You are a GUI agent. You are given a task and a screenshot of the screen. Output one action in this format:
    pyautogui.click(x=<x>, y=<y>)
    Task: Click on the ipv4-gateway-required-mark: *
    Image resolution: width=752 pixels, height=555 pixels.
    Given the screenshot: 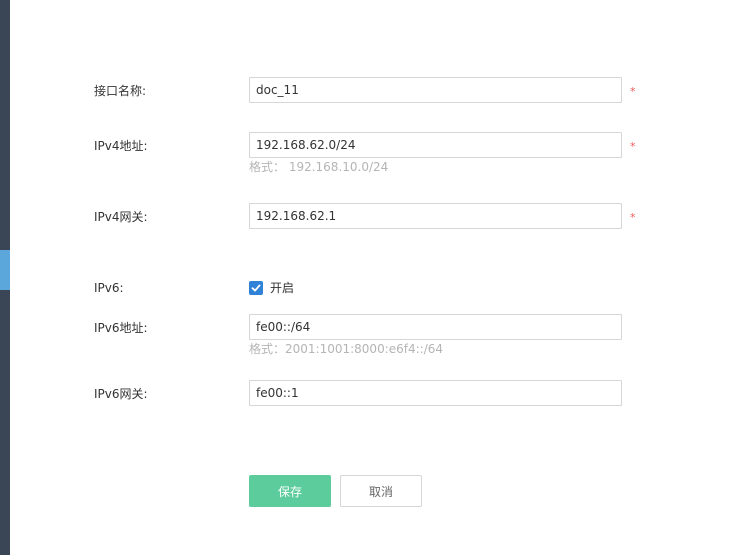 What is the action you would take?
    pyautogui.click(x=633, y=217)
    